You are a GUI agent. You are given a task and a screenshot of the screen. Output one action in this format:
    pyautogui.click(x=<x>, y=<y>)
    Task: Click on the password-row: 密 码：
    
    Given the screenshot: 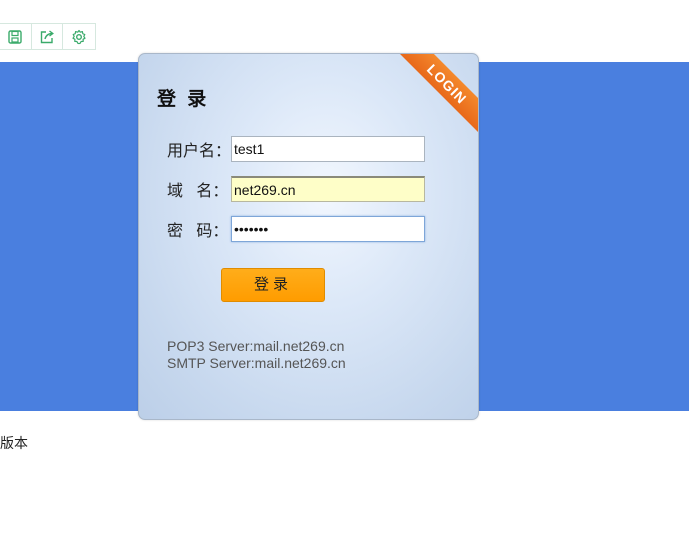 What is the action you would take?
    pyautogui.click(x=296, y=229)
    